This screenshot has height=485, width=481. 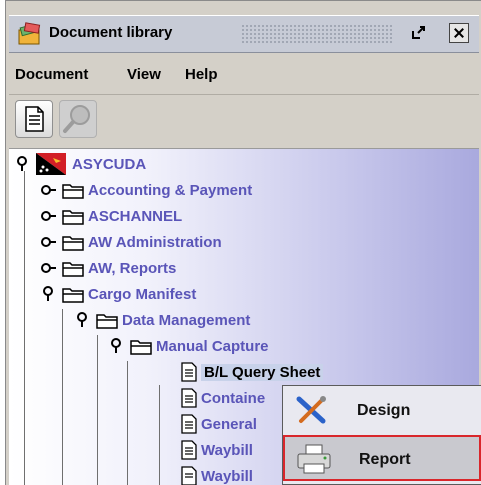 What do you see at coordinates (233, 398) in the screenshot?
I see `tree-label: Containe` at bounding box center [233, 398].